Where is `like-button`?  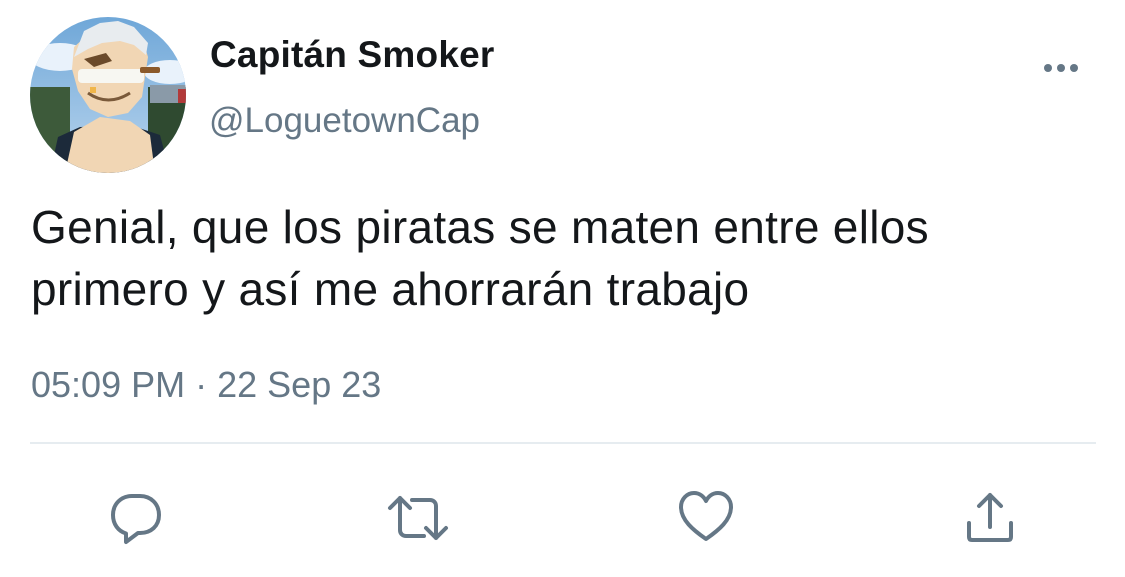
like-button is located at coordinates (706, 518).